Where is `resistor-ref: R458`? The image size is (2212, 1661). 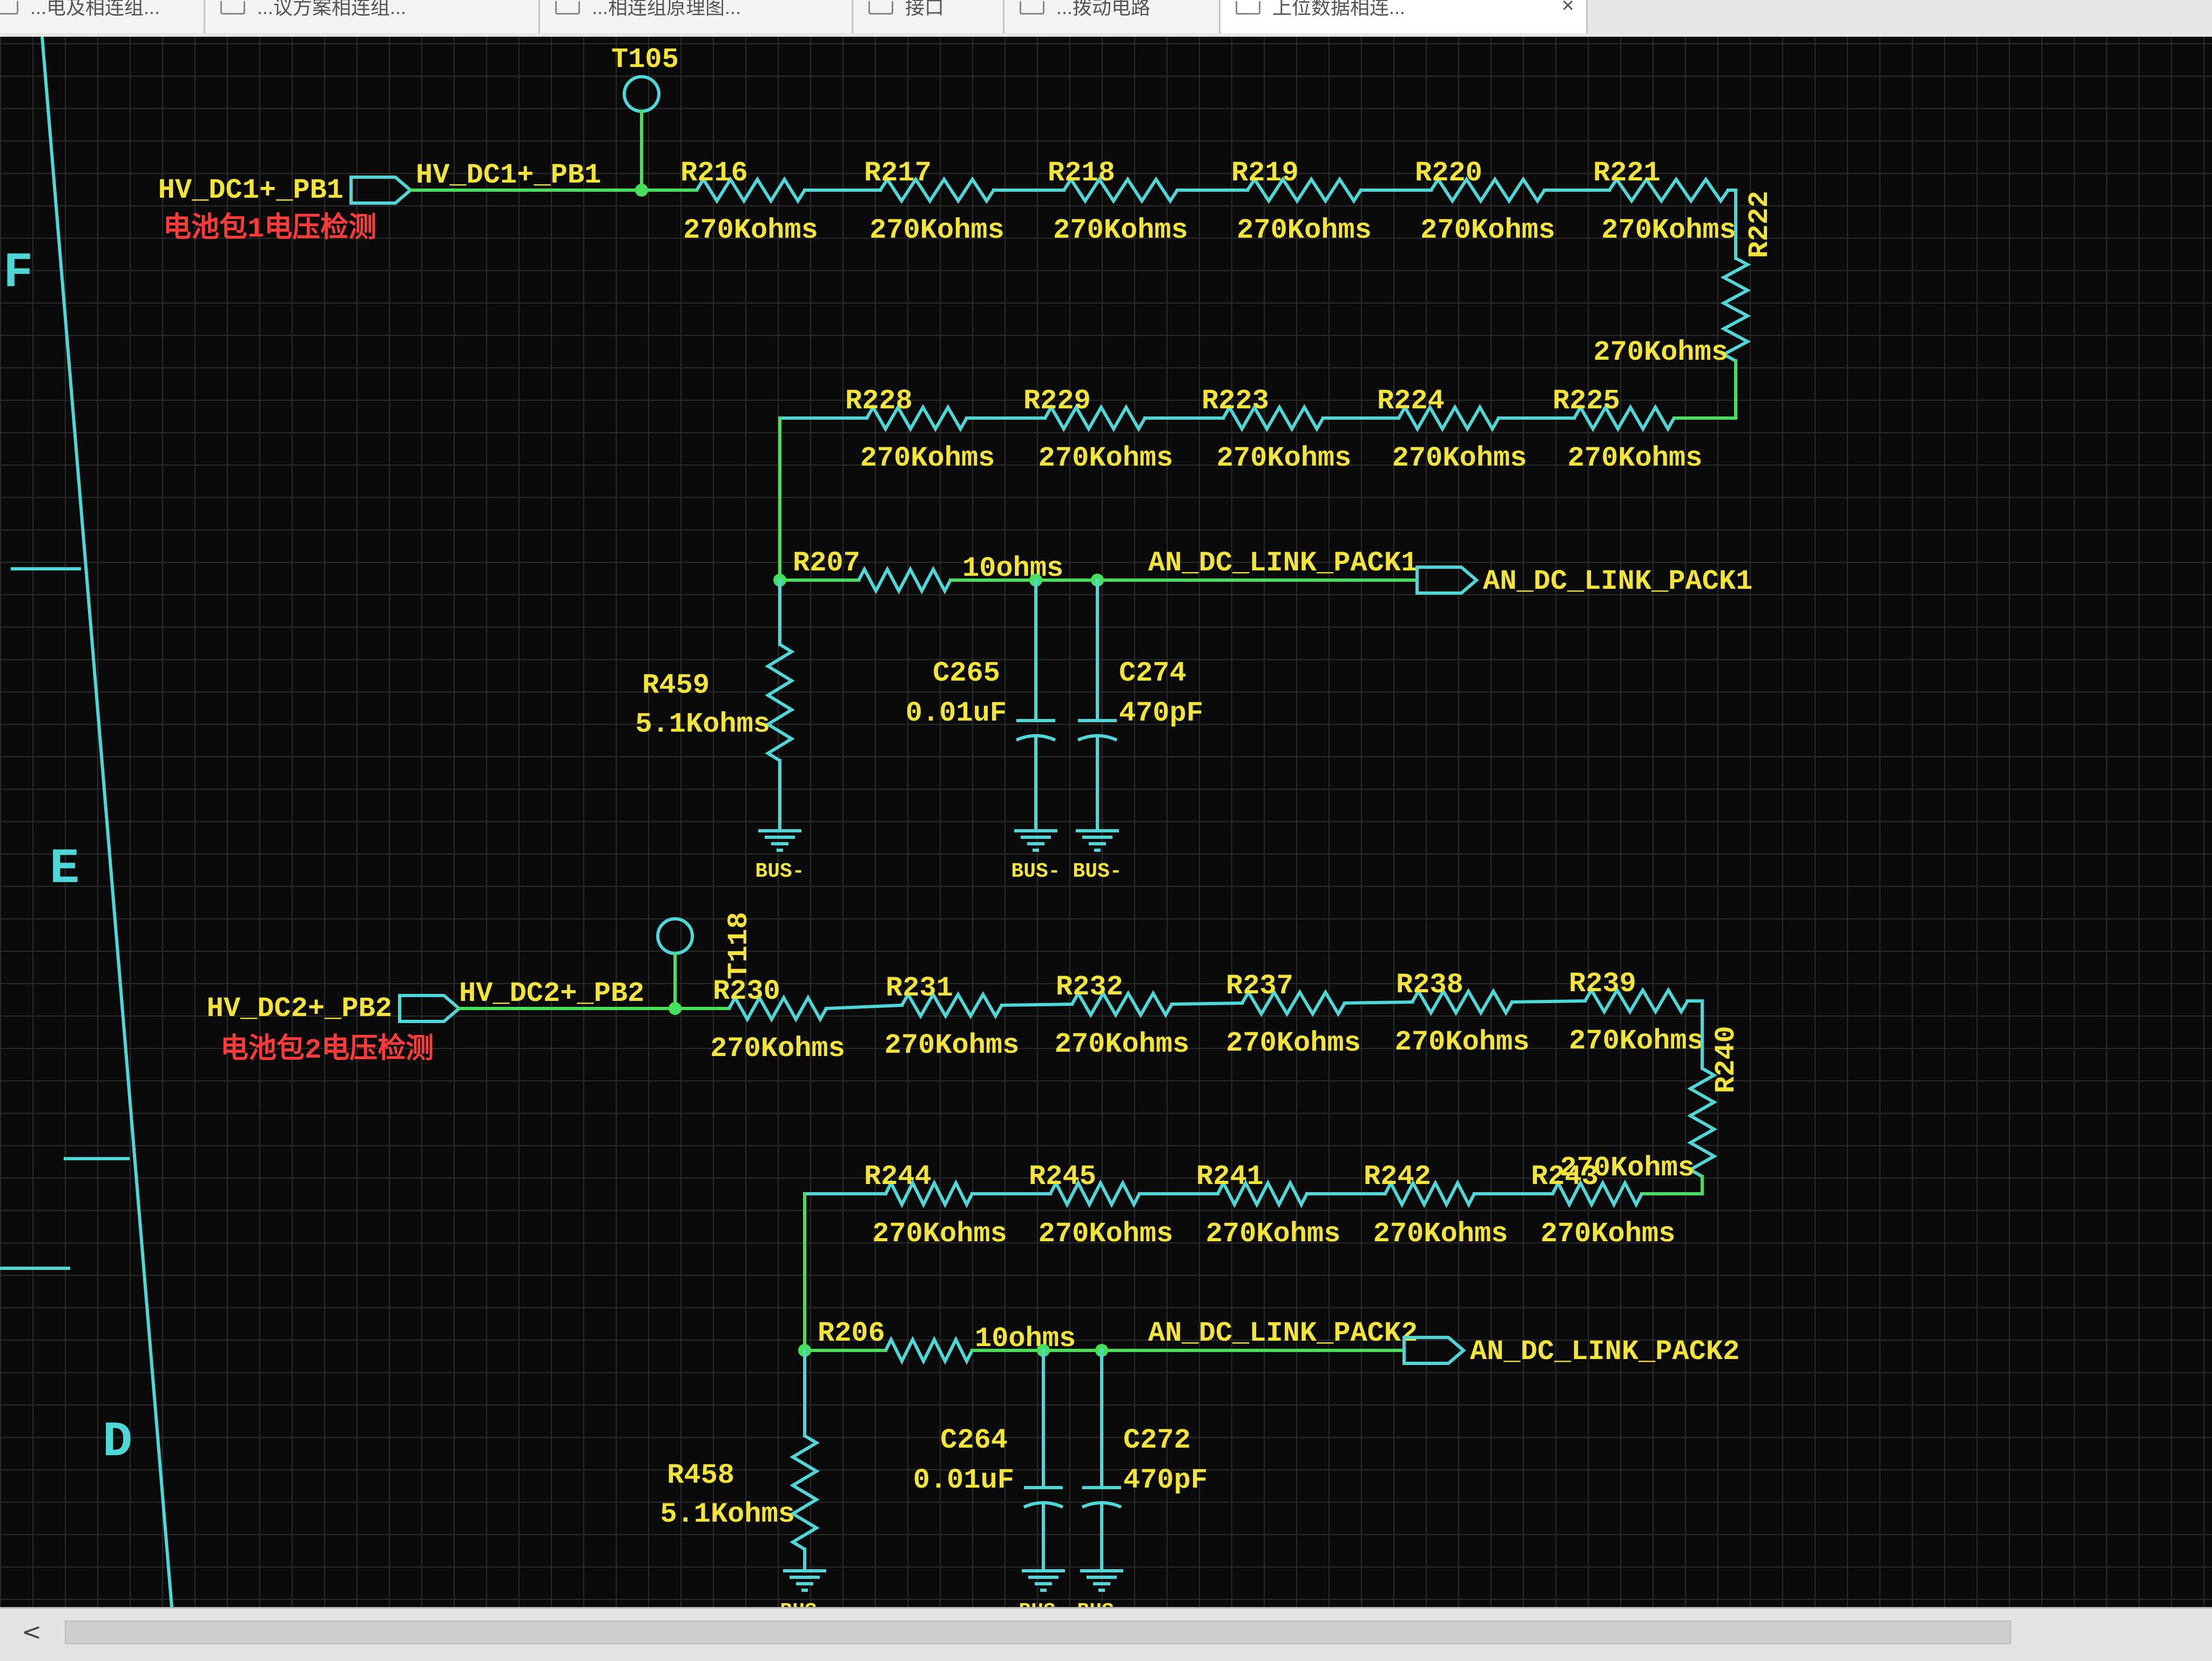
resistor-ref: R458 is located at coordinates (700, 1475).